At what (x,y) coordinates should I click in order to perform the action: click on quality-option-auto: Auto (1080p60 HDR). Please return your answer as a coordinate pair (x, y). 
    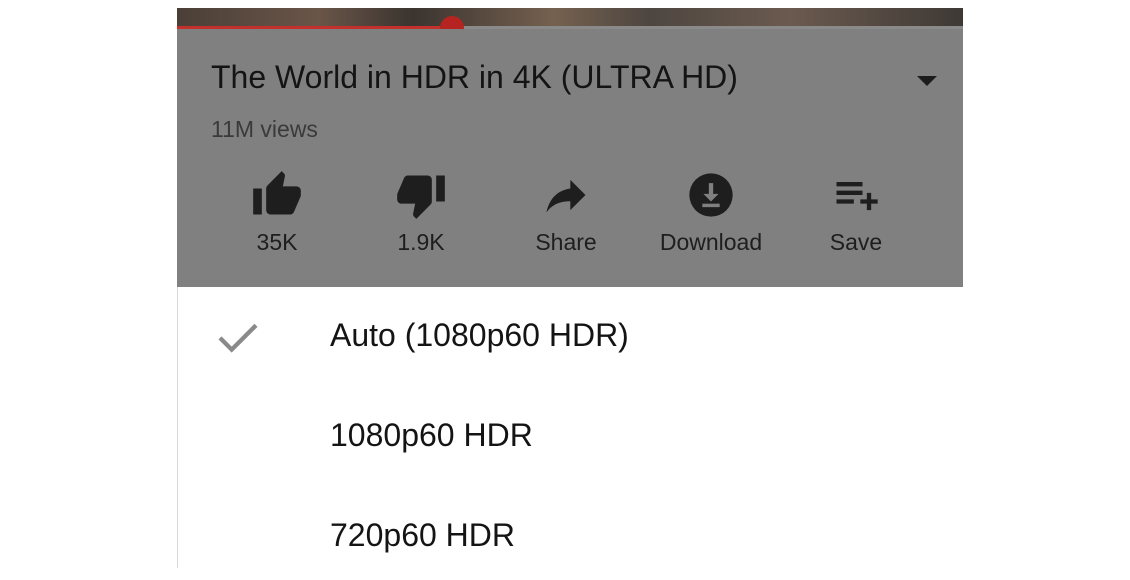
    Looking at the image, I should click on (570, 337).